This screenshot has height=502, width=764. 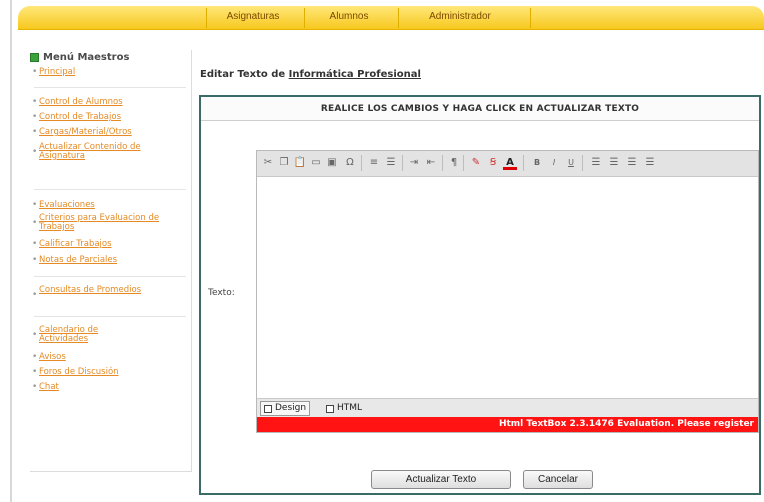 What do you see at coordinates (554, 163) in the screenshot?
I see `italic-icon: I` at bounding box center [554, 163].